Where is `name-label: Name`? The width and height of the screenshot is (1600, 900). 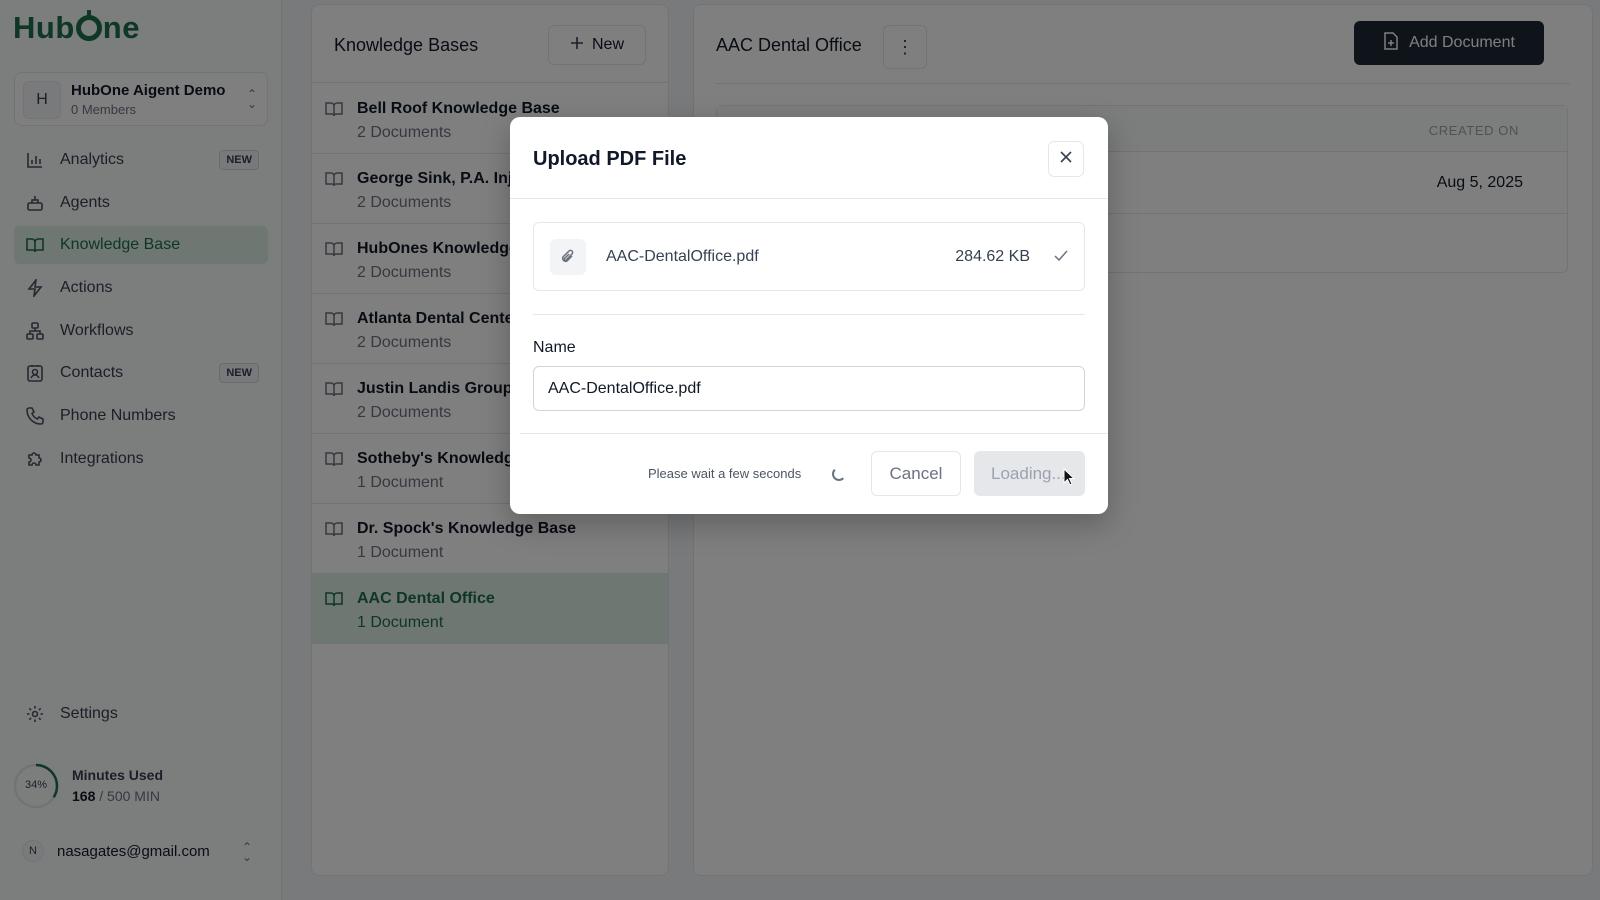 name-label: Name is located at coordinates (554, 347).